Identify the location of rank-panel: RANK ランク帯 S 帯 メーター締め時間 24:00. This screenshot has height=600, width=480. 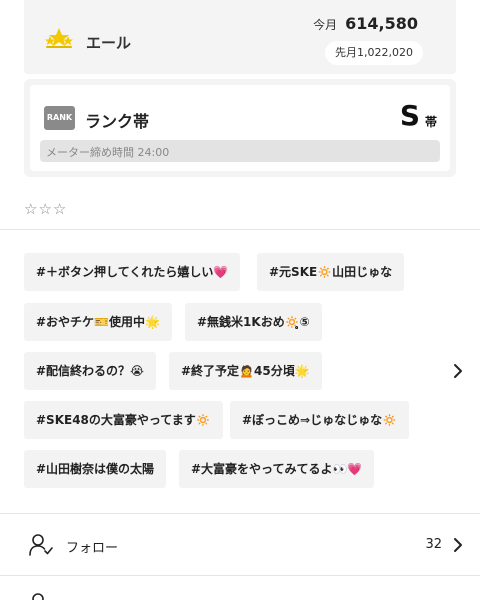
(240, 128).